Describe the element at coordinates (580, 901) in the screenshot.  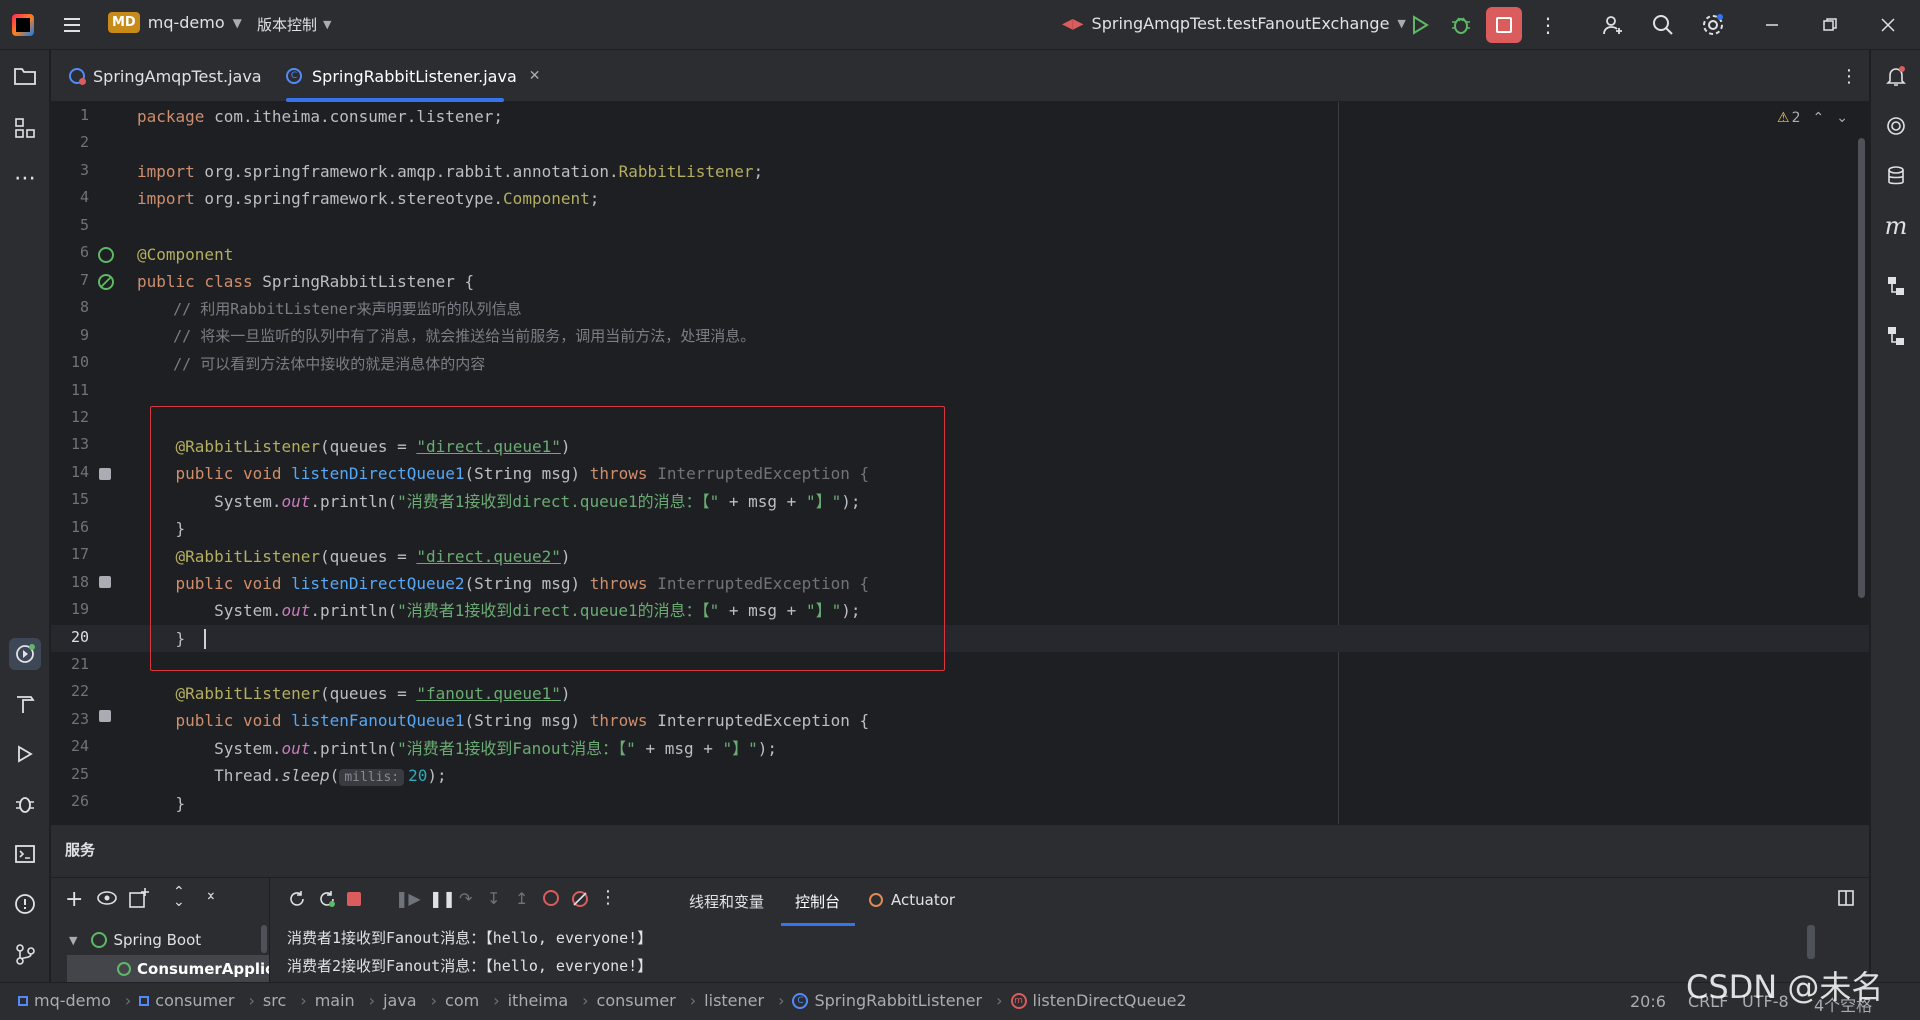
I see `mute-breakpoints-icon` at that location.